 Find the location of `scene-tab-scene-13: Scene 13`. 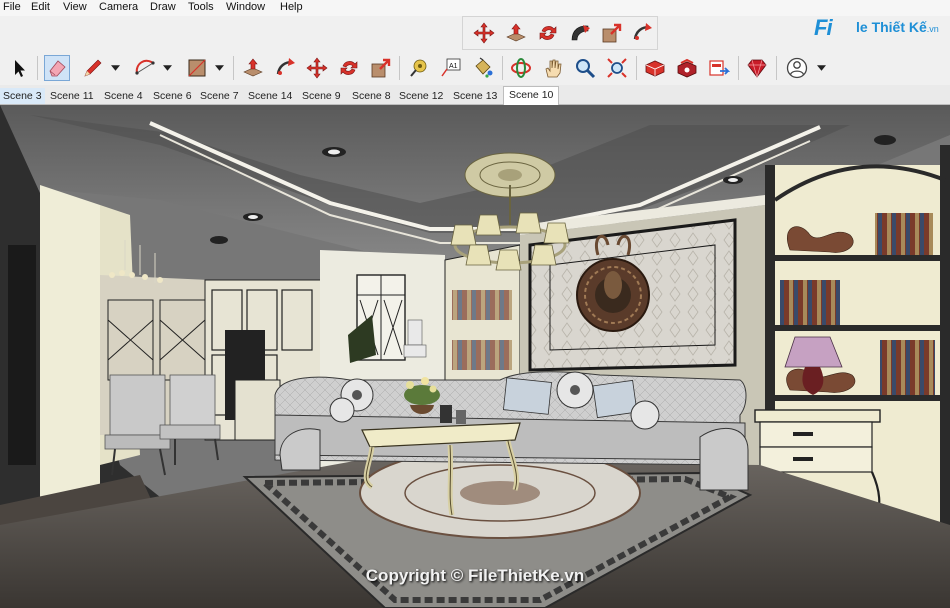

scene-tab-scene-13: Scene 13 is located at coordinates (475, 96).